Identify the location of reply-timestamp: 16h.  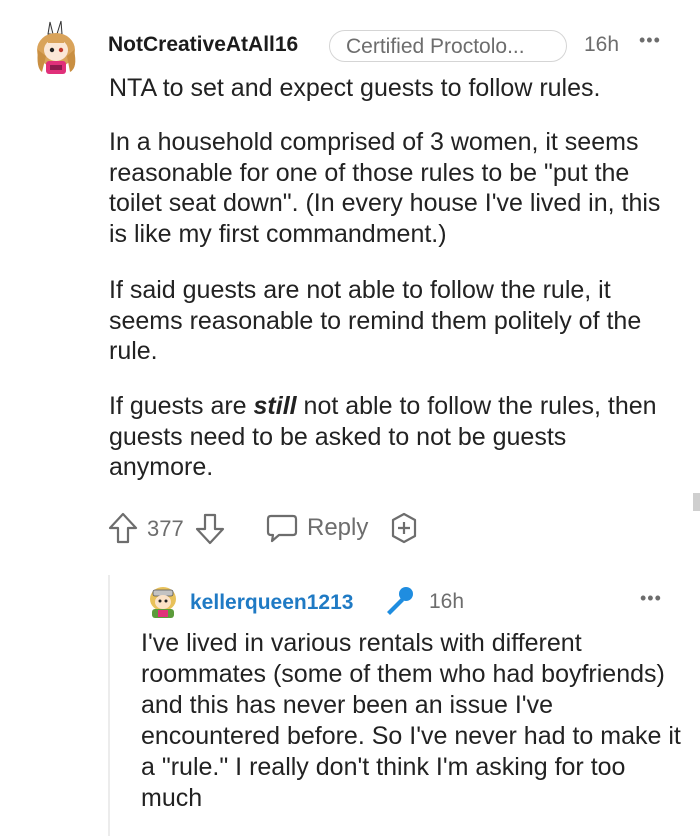
(447, 601).